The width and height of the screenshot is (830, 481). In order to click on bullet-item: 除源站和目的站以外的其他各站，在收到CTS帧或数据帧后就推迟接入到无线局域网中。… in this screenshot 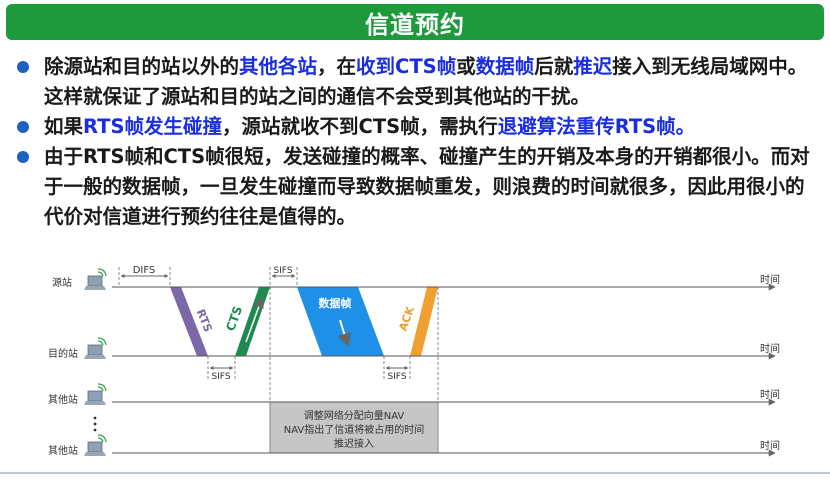, I will do `click(418, 82)`.